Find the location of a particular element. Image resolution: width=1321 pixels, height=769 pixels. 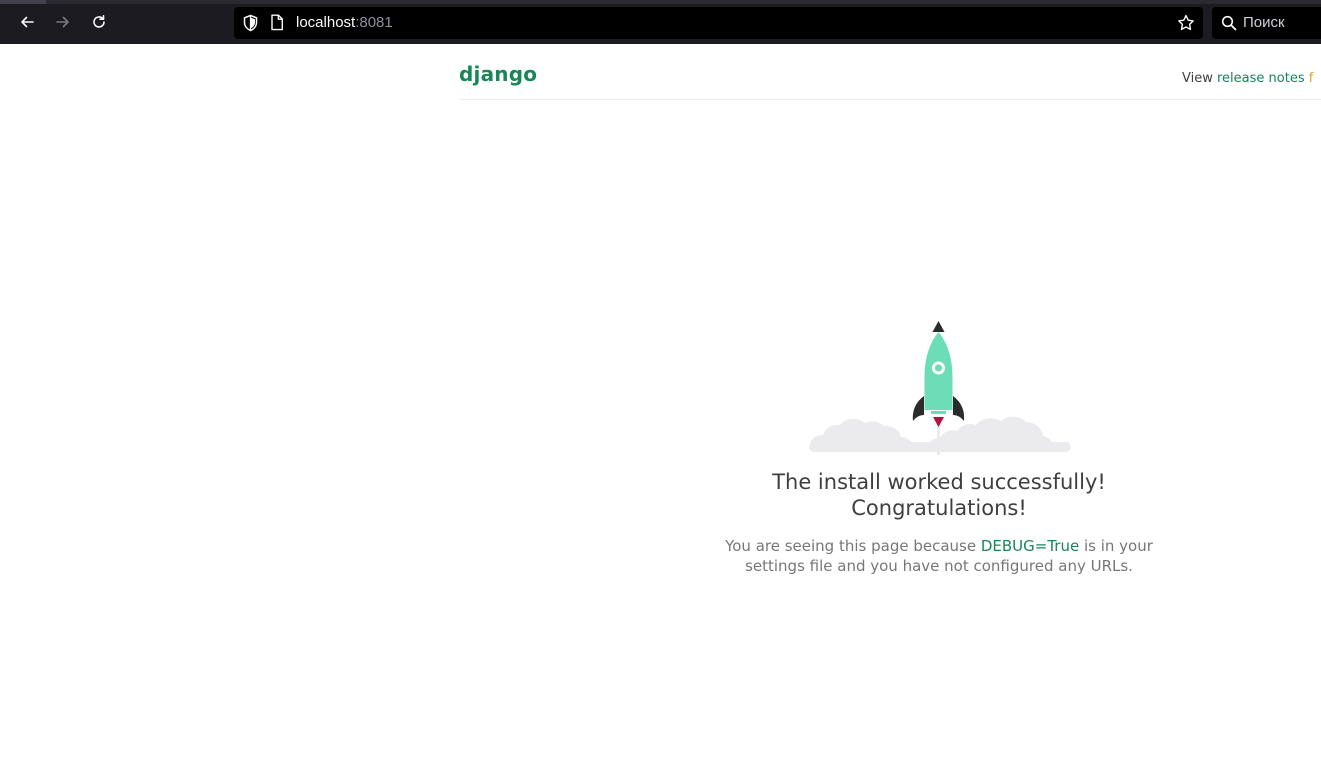

description-before: You are seeing this page because is located at coordinates (853, 546).